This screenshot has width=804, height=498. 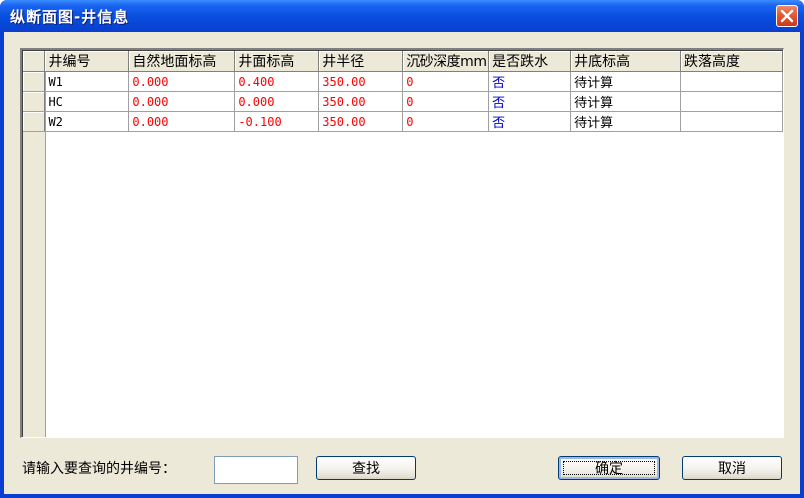 What do you see at coordinates (87, 81) in the screenshot?
I see `cell-well-id: W1` at bounding box center [87, 81].